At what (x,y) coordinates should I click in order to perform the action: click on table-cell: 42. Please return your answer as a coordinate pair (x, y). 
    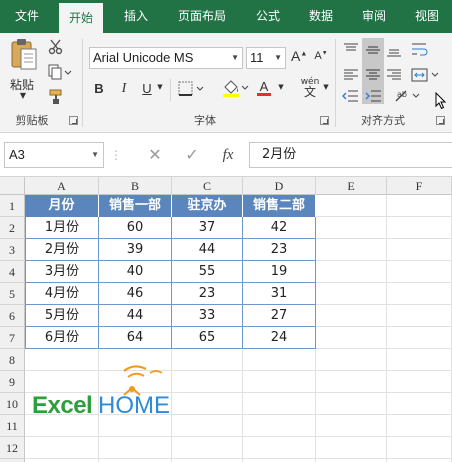
    Looking at the image, I should click on (279, 228).